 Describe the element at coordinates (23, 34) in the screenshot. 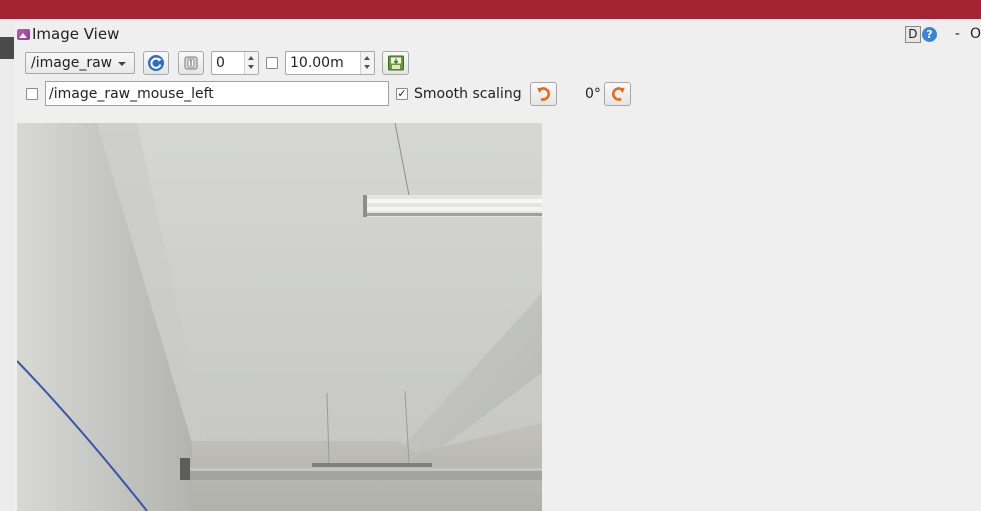

I see `image-view-app-icon` at that location.